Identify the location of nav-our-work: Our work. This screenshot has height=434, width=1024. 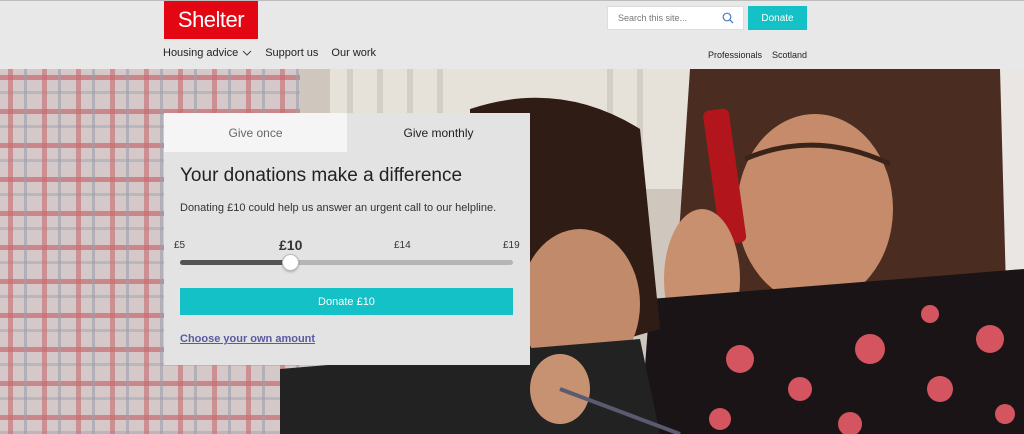
(353, 53).